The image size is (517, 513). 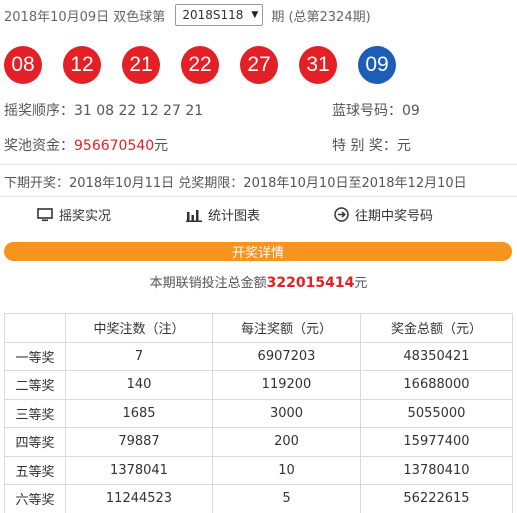 I want to click on prize-level: 一等奖, so click(x=35, y=356).